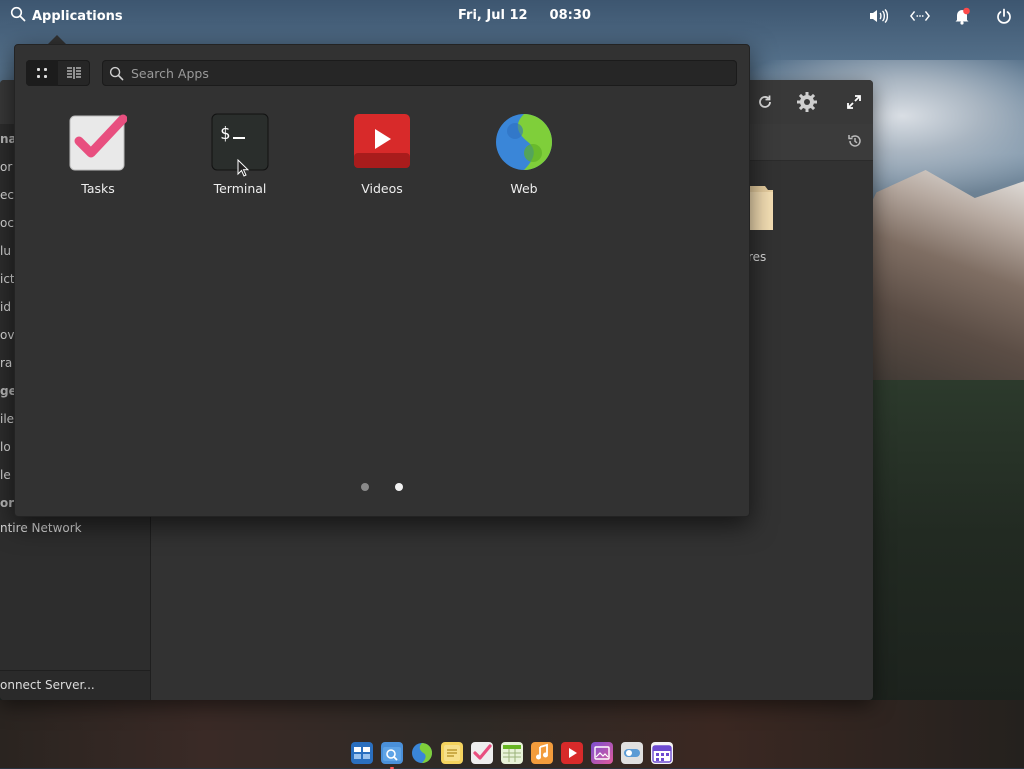  Describe the element at coordinates (7, 419) in the screenshot. I see `sidebar-item: ile` at that location.